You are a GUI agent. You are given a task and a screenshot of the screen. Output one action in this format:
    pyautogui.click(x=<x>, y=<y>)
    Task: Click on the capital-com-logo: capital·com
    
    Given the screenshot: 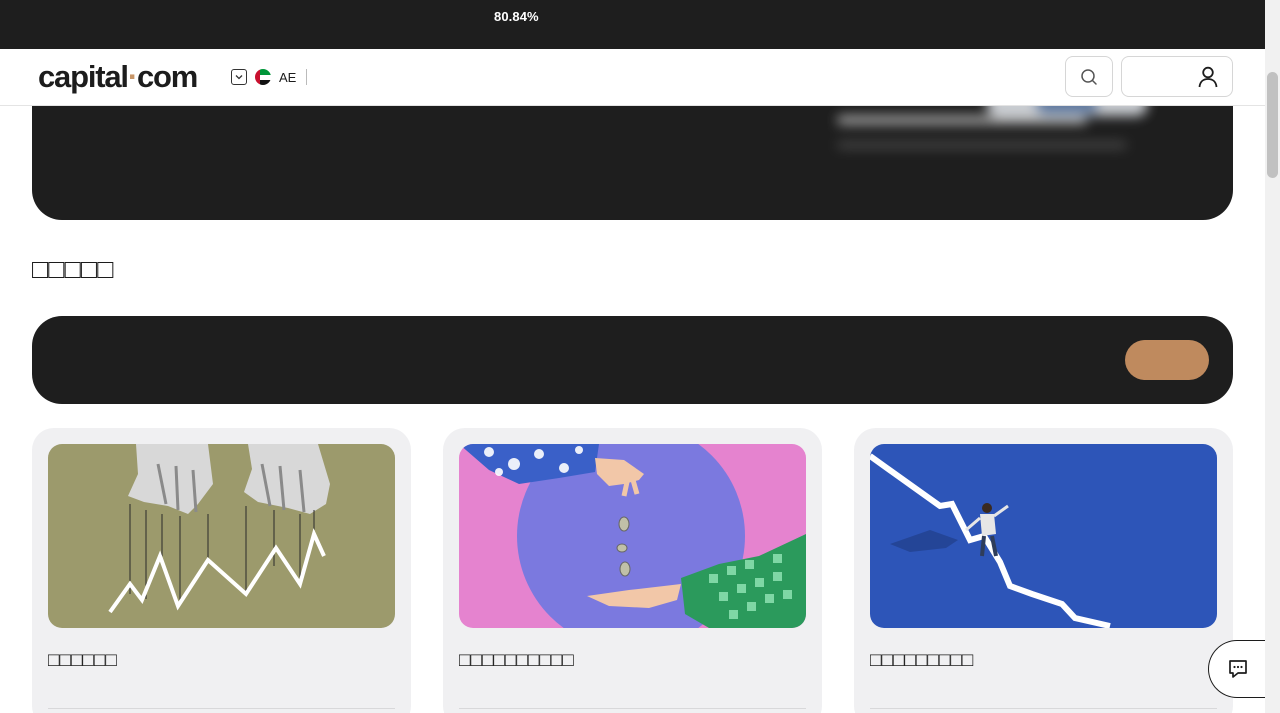 What is the action you would take?
    pyautogui.click(x=118, y=77)
    